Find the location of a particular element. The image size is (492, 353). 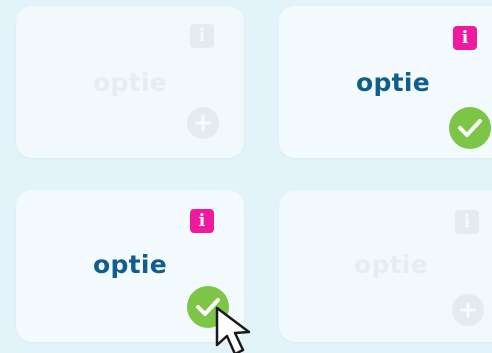

mouse-pointer-icon is located at coordinates (233, 329).